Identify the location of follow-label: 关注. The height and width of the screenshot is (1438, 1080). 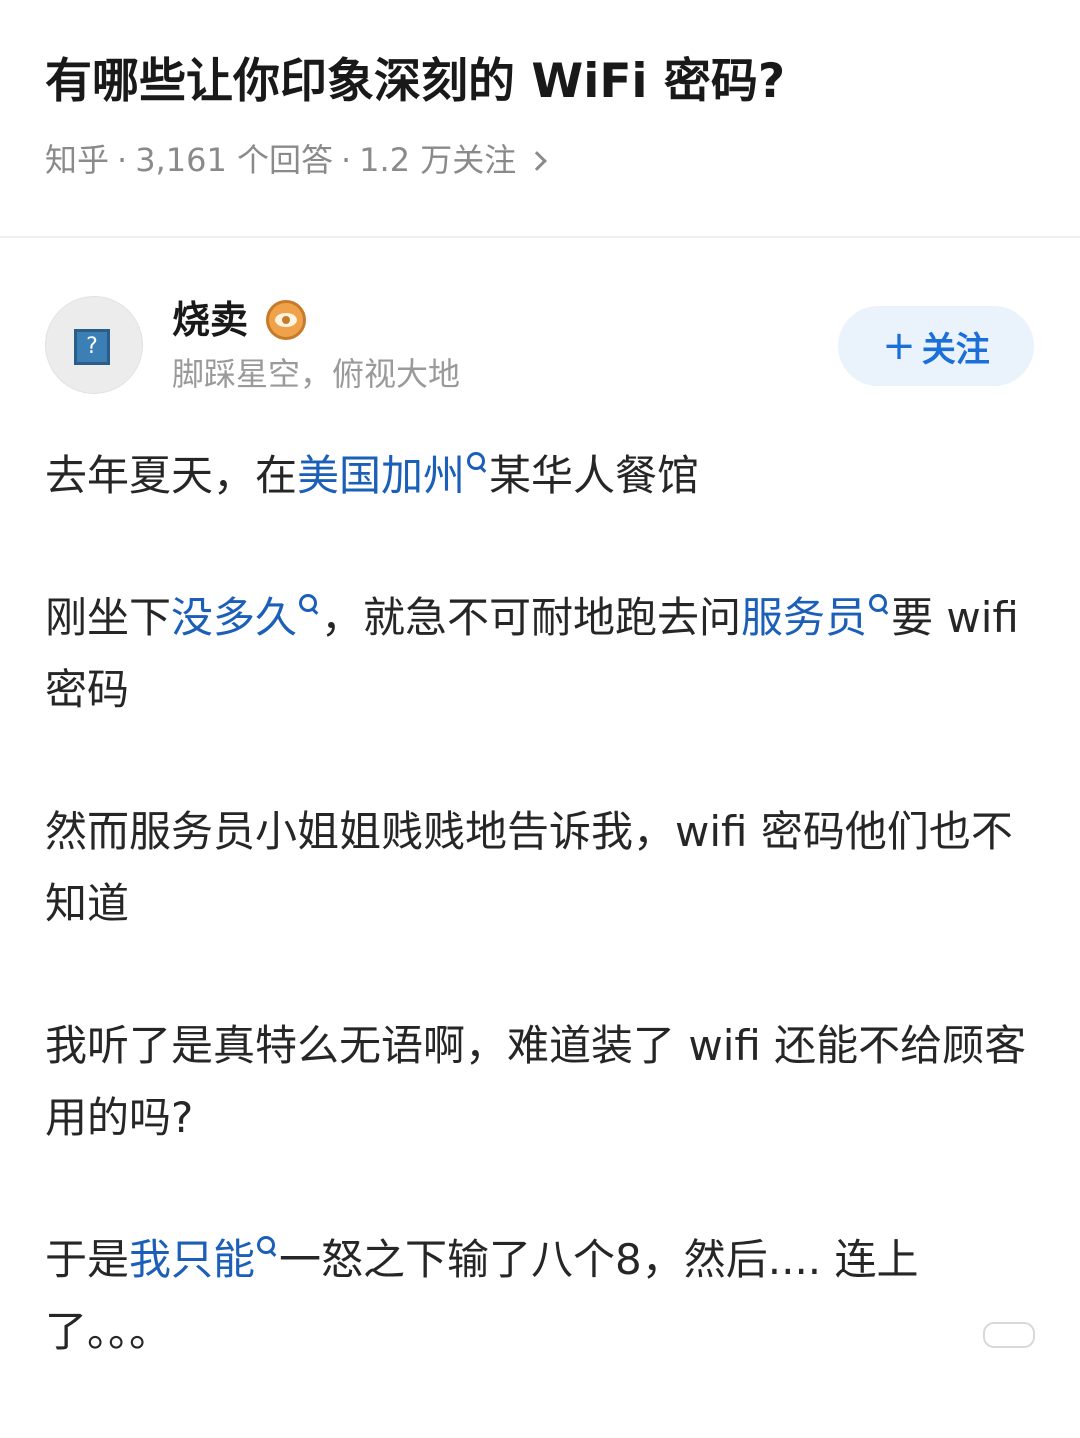
(955, 349).